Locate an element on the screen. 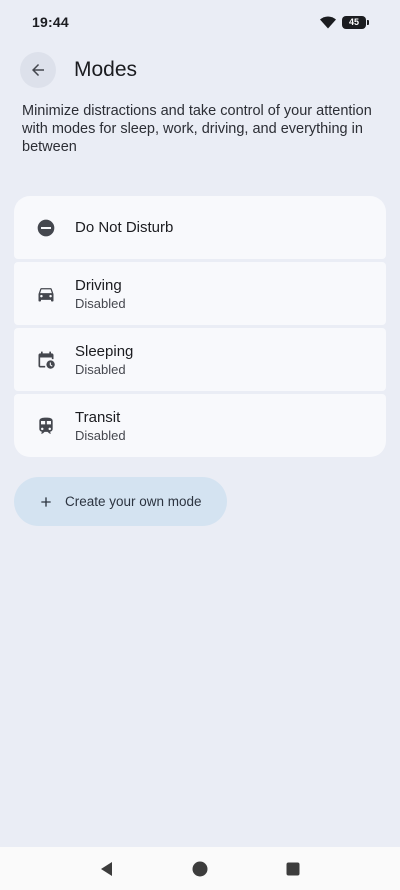  back-triangle-icon is located at coordinates (106, 868).